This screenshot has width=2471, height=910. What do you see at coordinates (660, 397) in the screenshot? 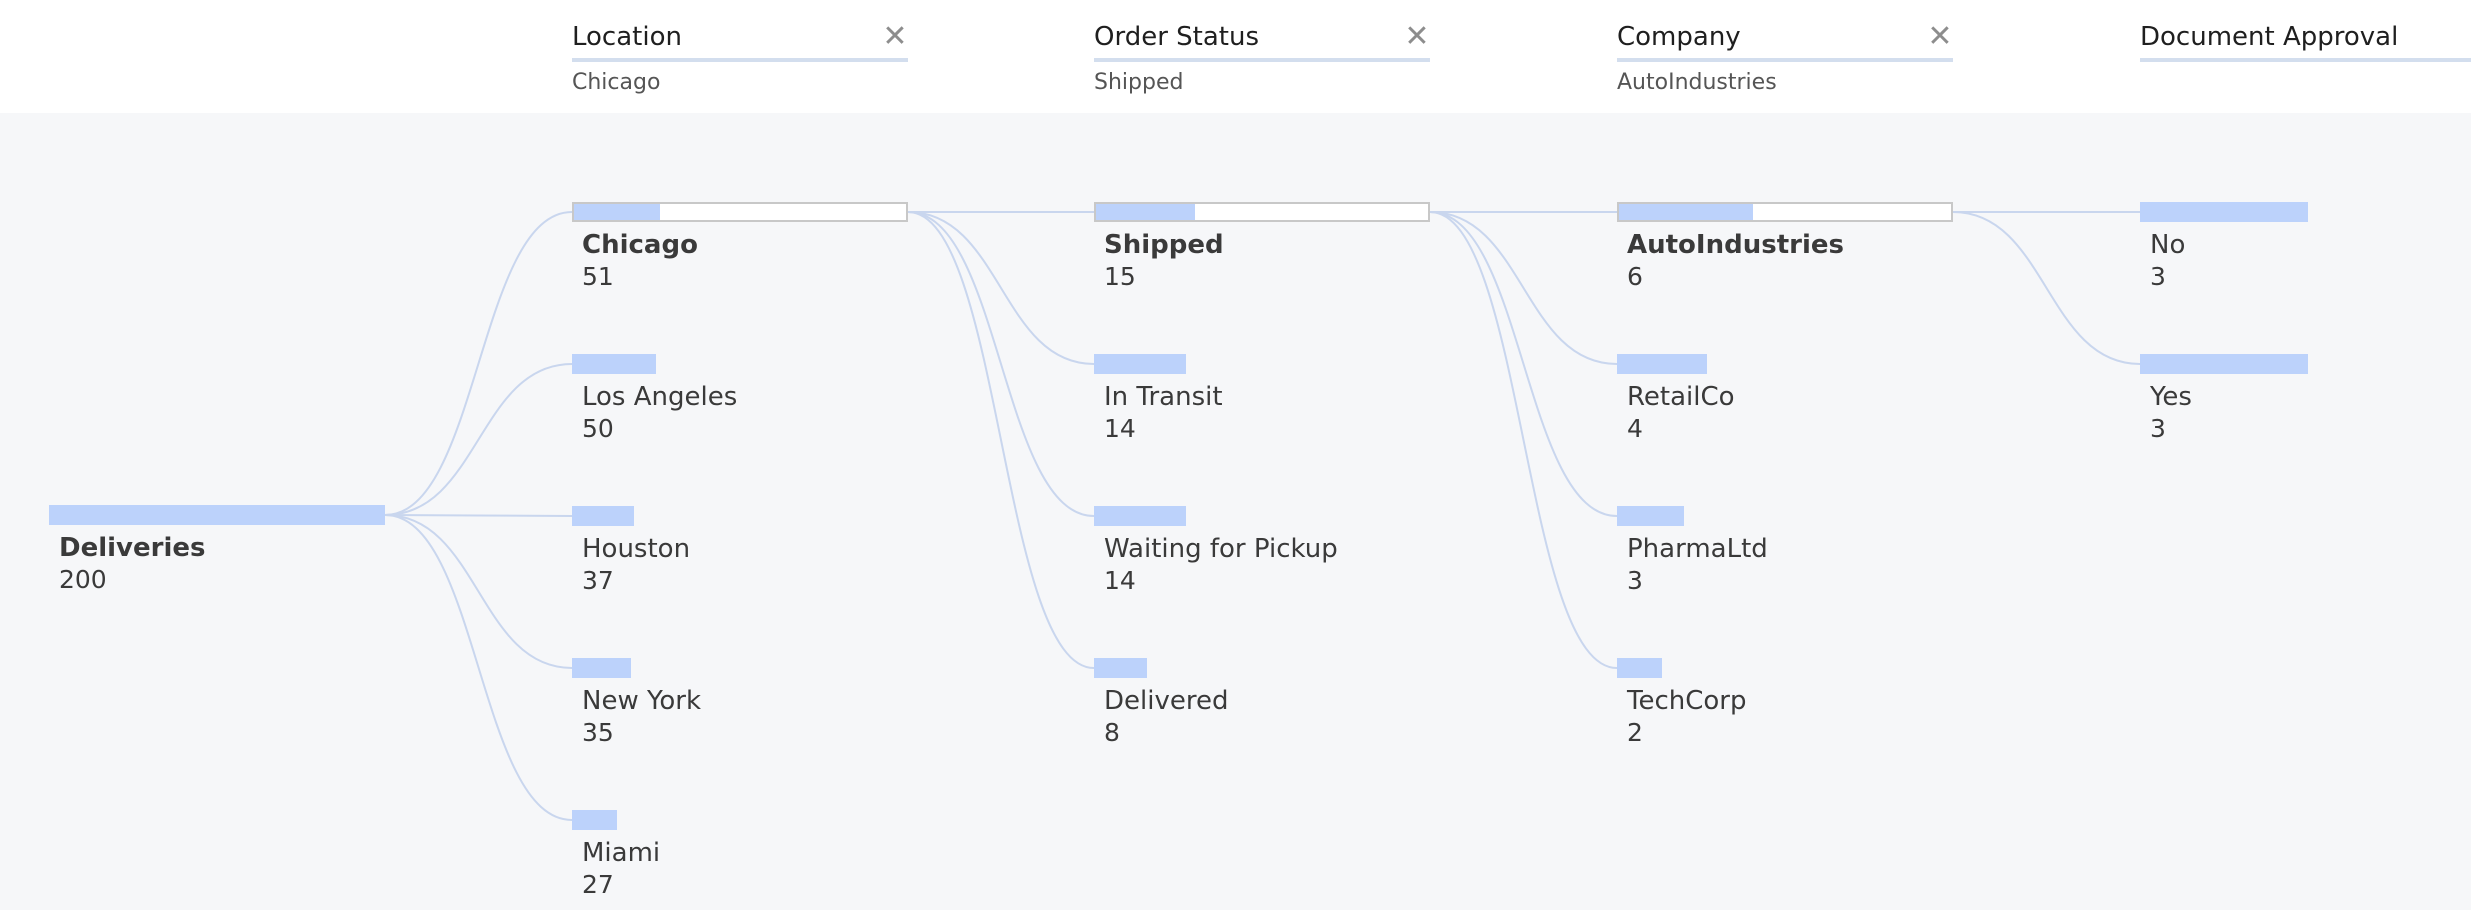
I see `node-label: Los Angeles` at bounding box center [660, 397].